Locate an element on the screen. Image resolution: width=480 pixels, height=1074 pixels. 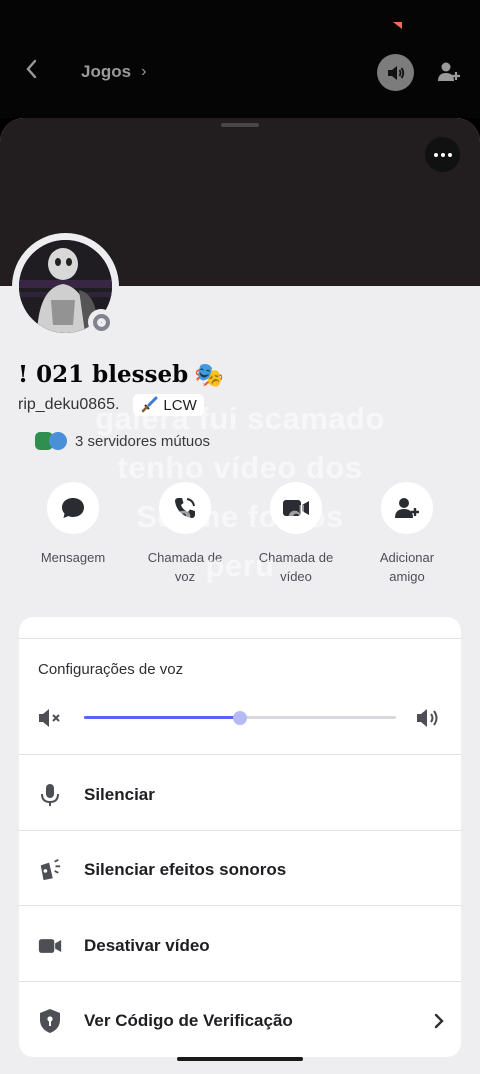
add-friend-button-circle is located at coordinates (407, 508).